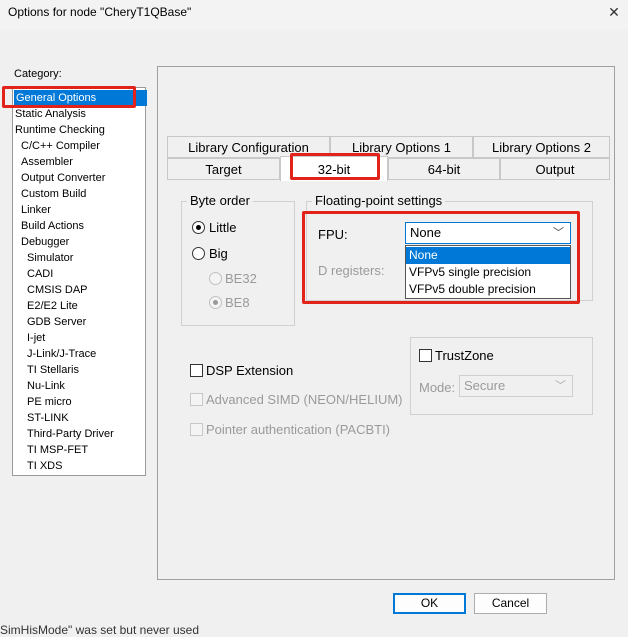 Image resolution: width=628 pixels, height=637 pixels. I want to click on mode-label: Mode:, so click(437, 387).